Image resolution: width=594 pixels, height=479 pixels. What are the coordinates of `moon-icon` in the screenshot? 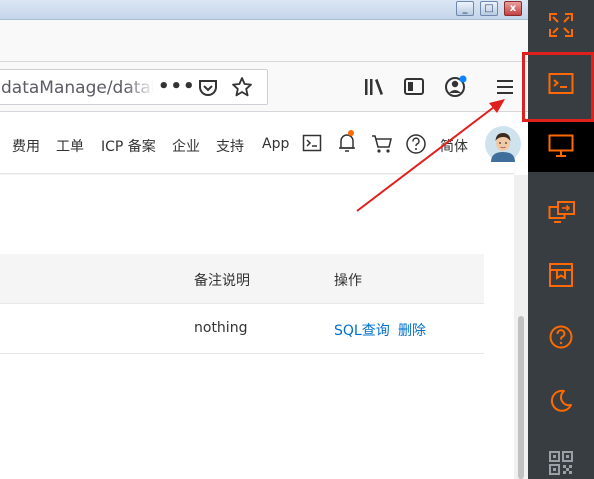 It's located at (561, 400).